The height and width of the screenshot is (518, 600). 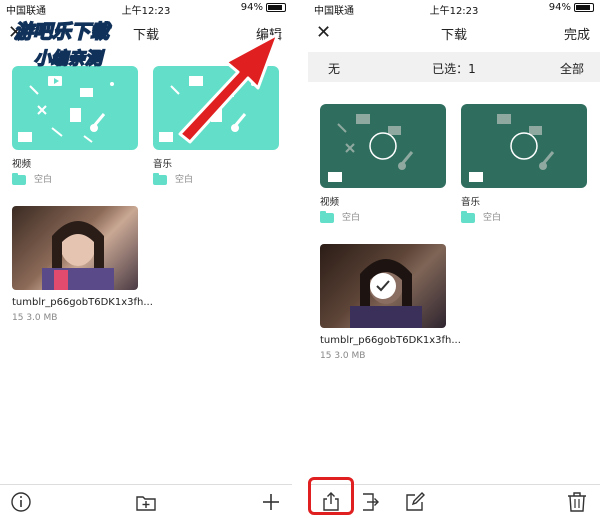 I want to click on trash-icon, so click(x=577, y=502).